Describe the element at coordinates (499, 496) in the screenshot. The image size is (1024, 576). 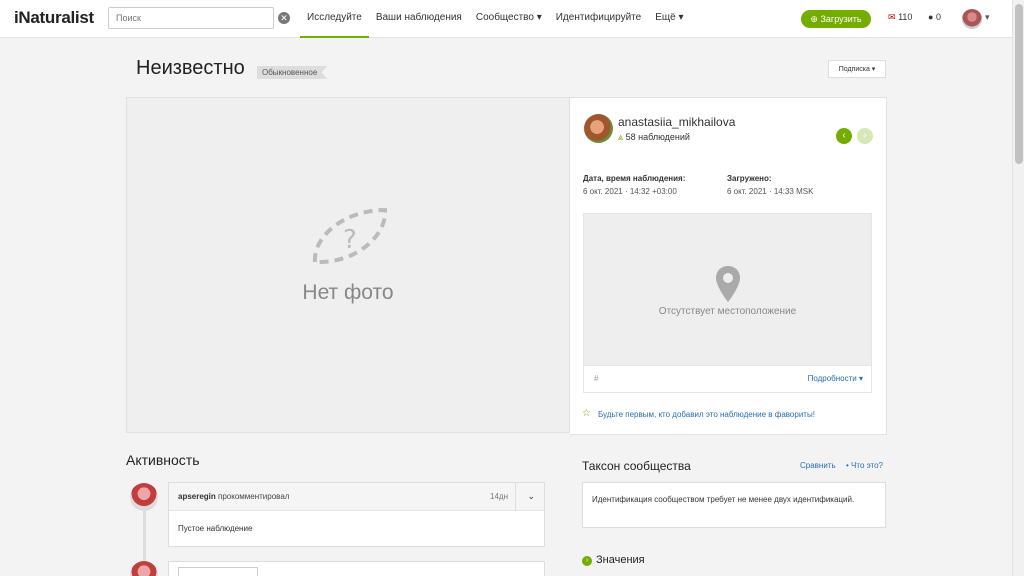
I see `comment-time: 14дн` at that location.